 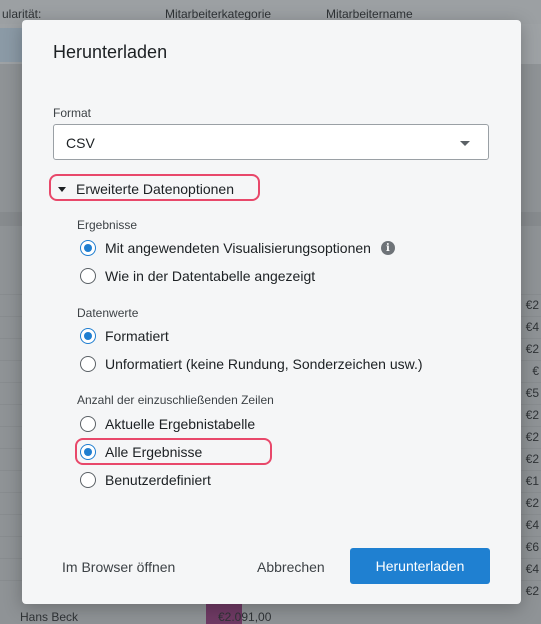 What do you see at coordinates (49, 617) in the screenshot?
I see `bg-employee-name: Hans Beck` at bounding box center [49, 617].